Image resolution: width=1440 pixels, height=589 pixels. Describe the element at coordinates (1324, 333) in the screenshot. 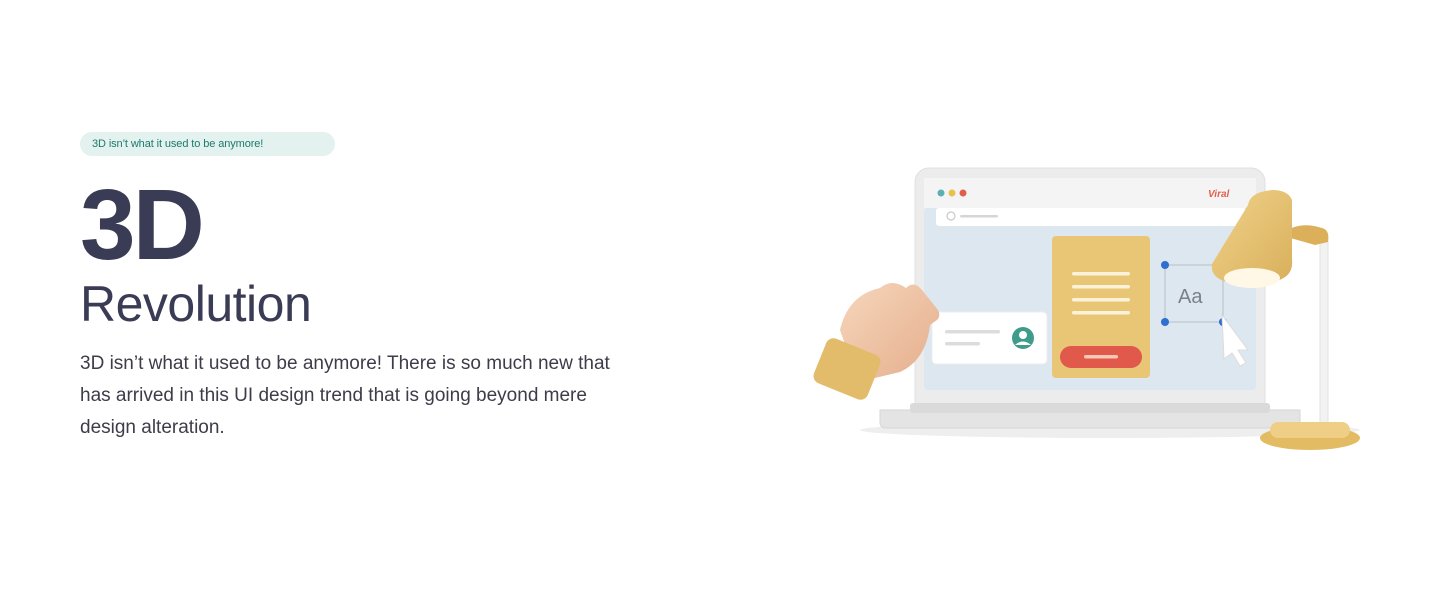

I see `lamp-pole` at that location.